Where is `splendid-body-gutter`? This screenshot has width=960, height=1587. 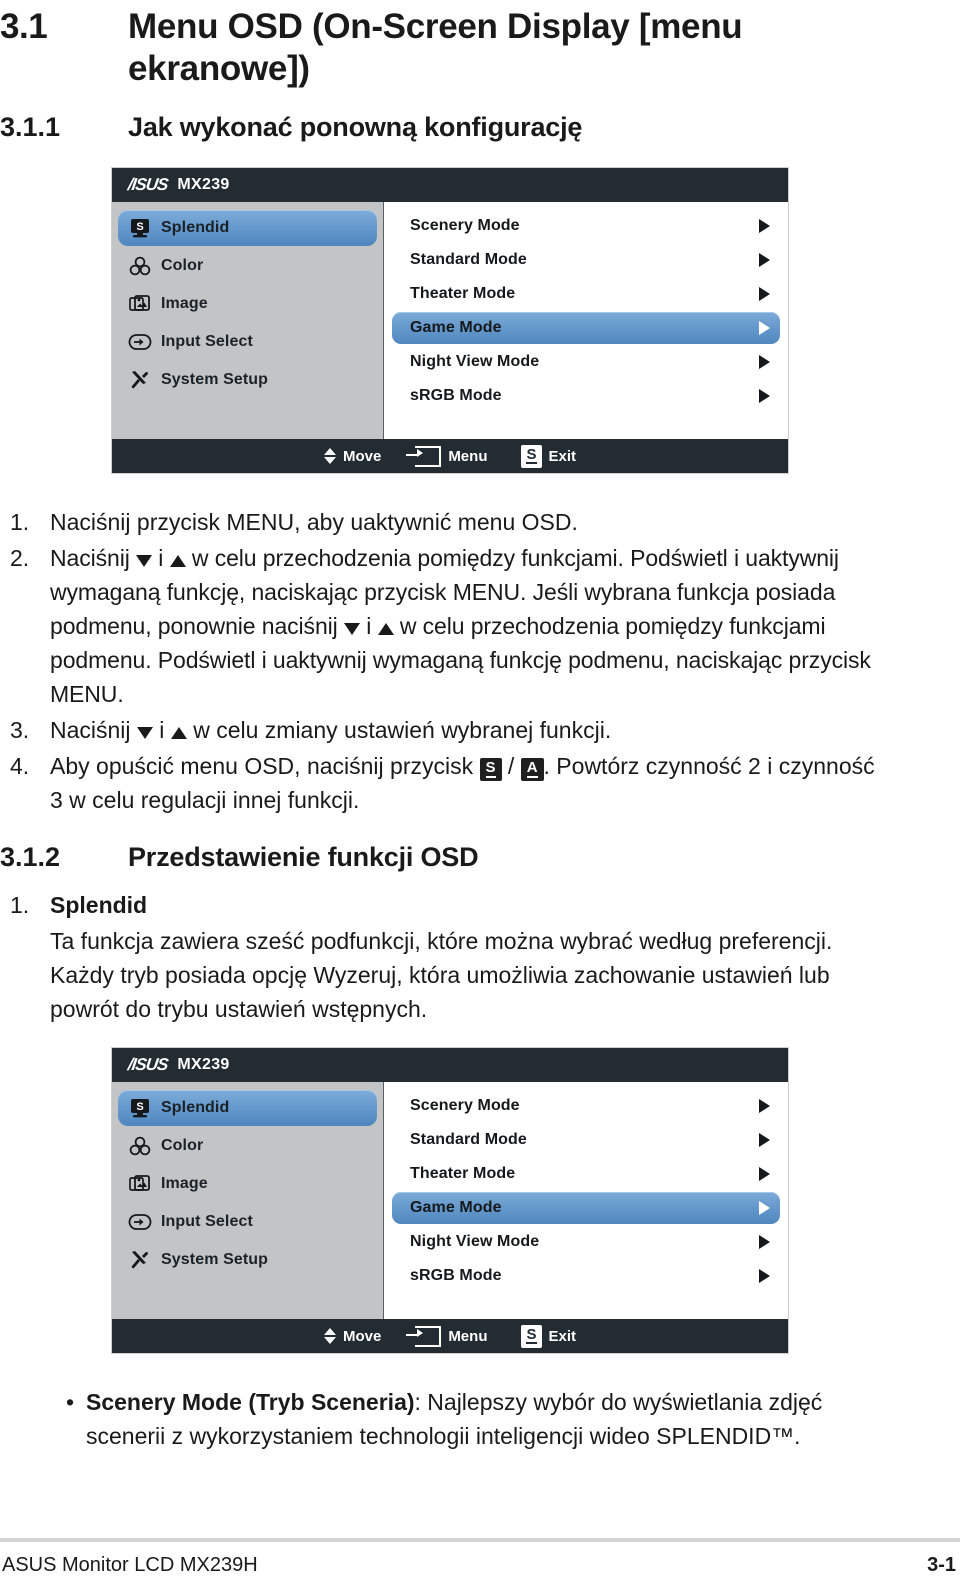 splendid-body-gutter is located at coordinates (25, 975).